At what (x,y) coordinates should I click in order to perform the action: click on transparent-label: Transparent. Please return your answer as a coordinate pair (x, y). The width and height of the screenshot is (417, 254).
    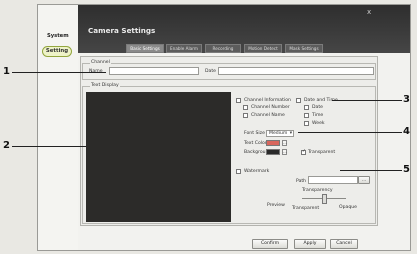
    Looking at the image, I should click on (322, 152).